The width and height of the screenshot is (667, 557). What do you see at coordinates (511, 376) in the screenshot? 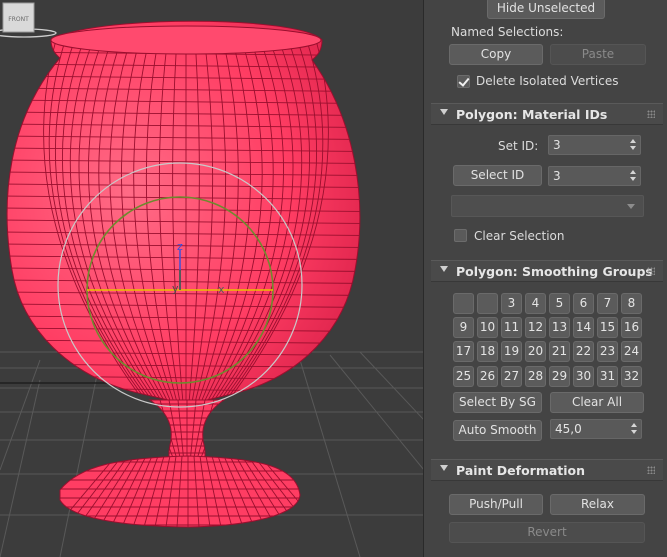
I see `smoothing-group-button: 27` at bounding box center [511, 376].